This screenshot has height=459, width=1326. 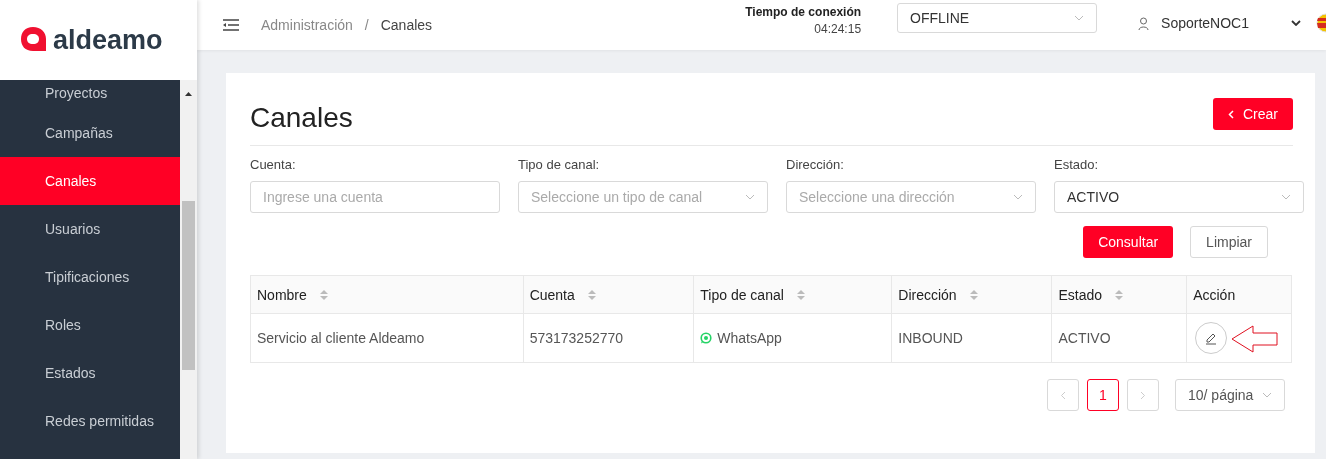 What do you see at coordinates (803, 12) in the screenshot?
I see `connection-label: Tiempo de conexión` at bounding box center [803, 12].